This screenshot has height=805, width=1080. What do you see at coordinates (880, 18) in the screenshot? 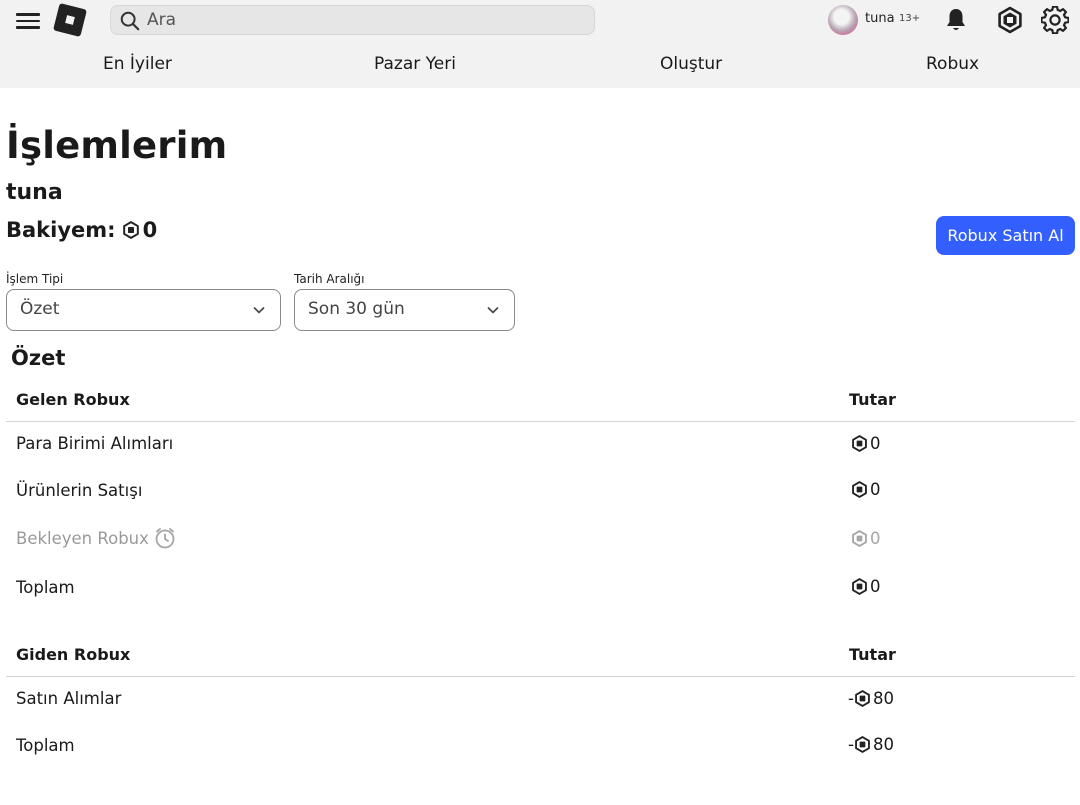
I see `header-username: tuna` at bounding box center [880, 18].